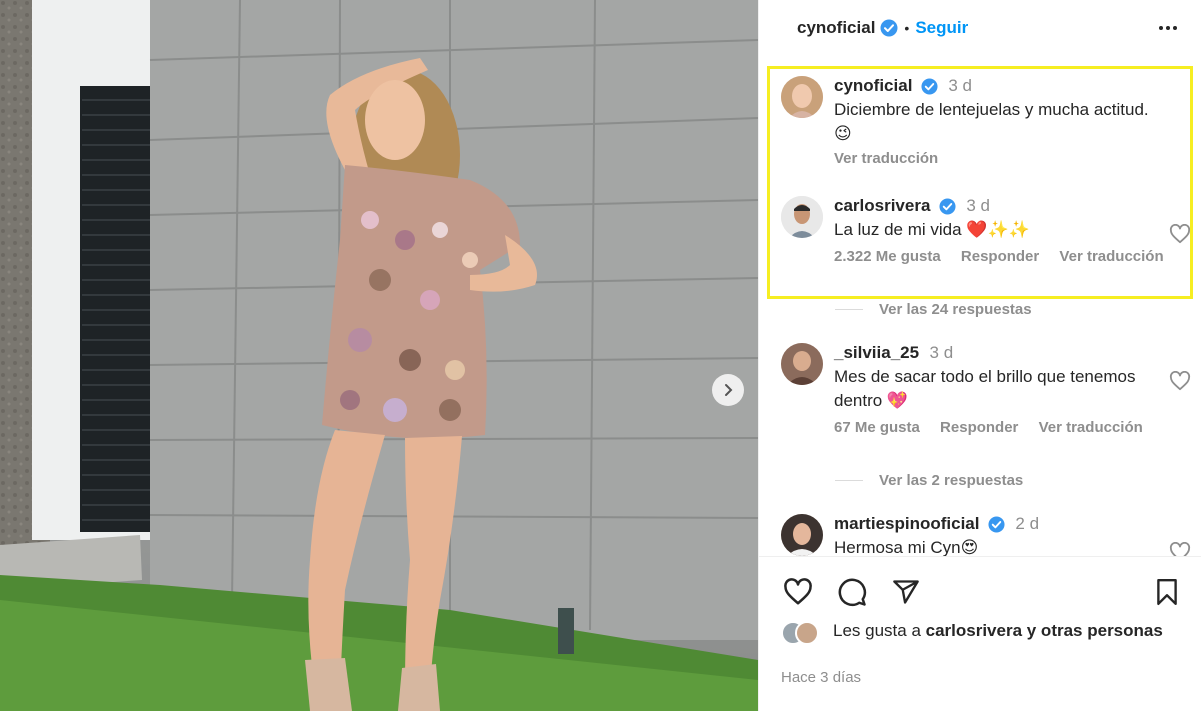 This screenshot has height=711, width=1201. I want to click on bookmark-icon, so click(1167, 592).